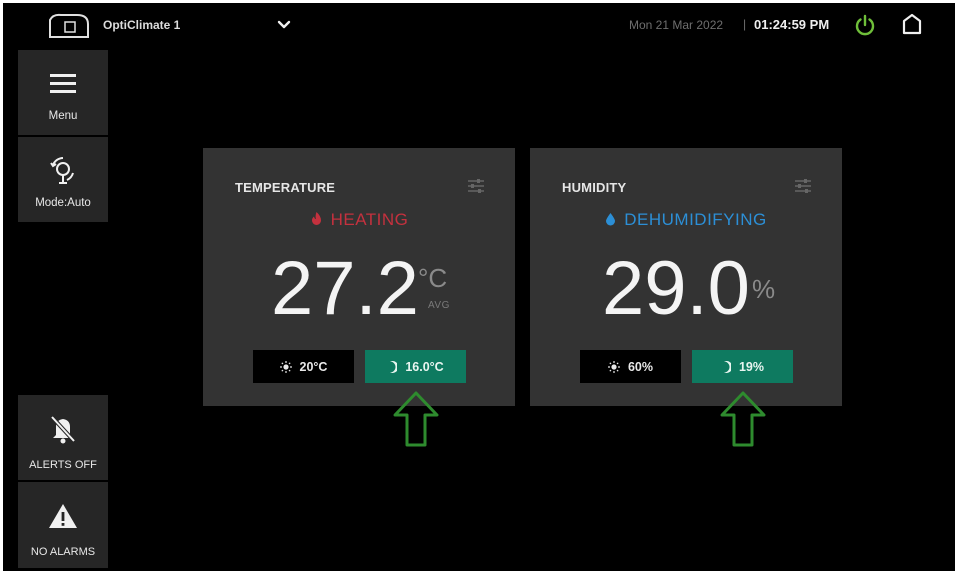 Image resolution: width=959 pixels, height=575 pixels. I want to click on device-name: OptiClimate 1, so click(142, 25).